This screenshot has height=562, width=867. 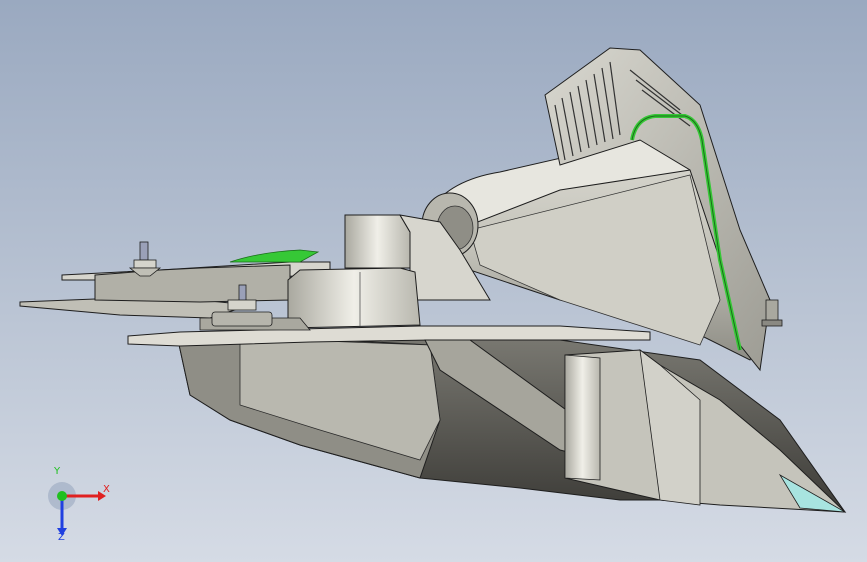 I want to click on green-strip, so click(x=274, y=256).